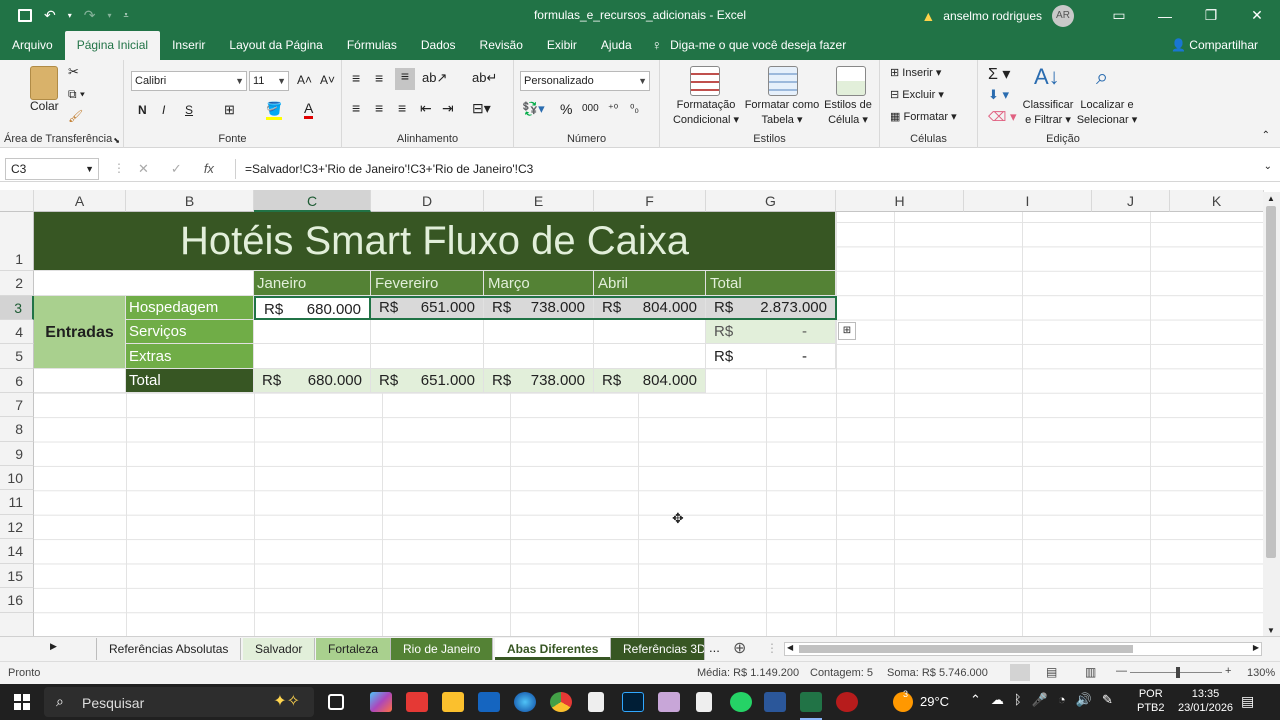  Describe the element at coordinates (1271, 198) in the screenshot. I see `scroll-up-icon: ▲` at that location.